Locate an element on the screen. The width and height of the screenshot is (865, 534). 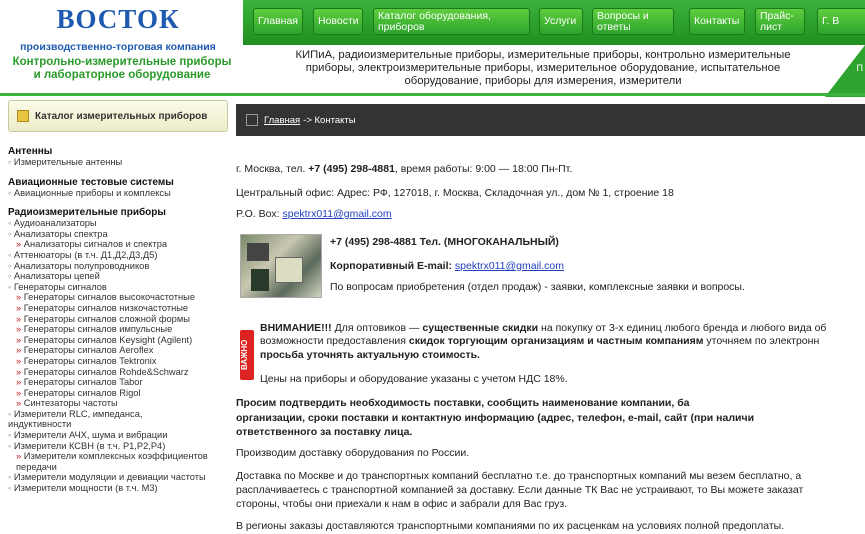
nav-pricelist: Прайс-лист is located at coordinates (780, 21).